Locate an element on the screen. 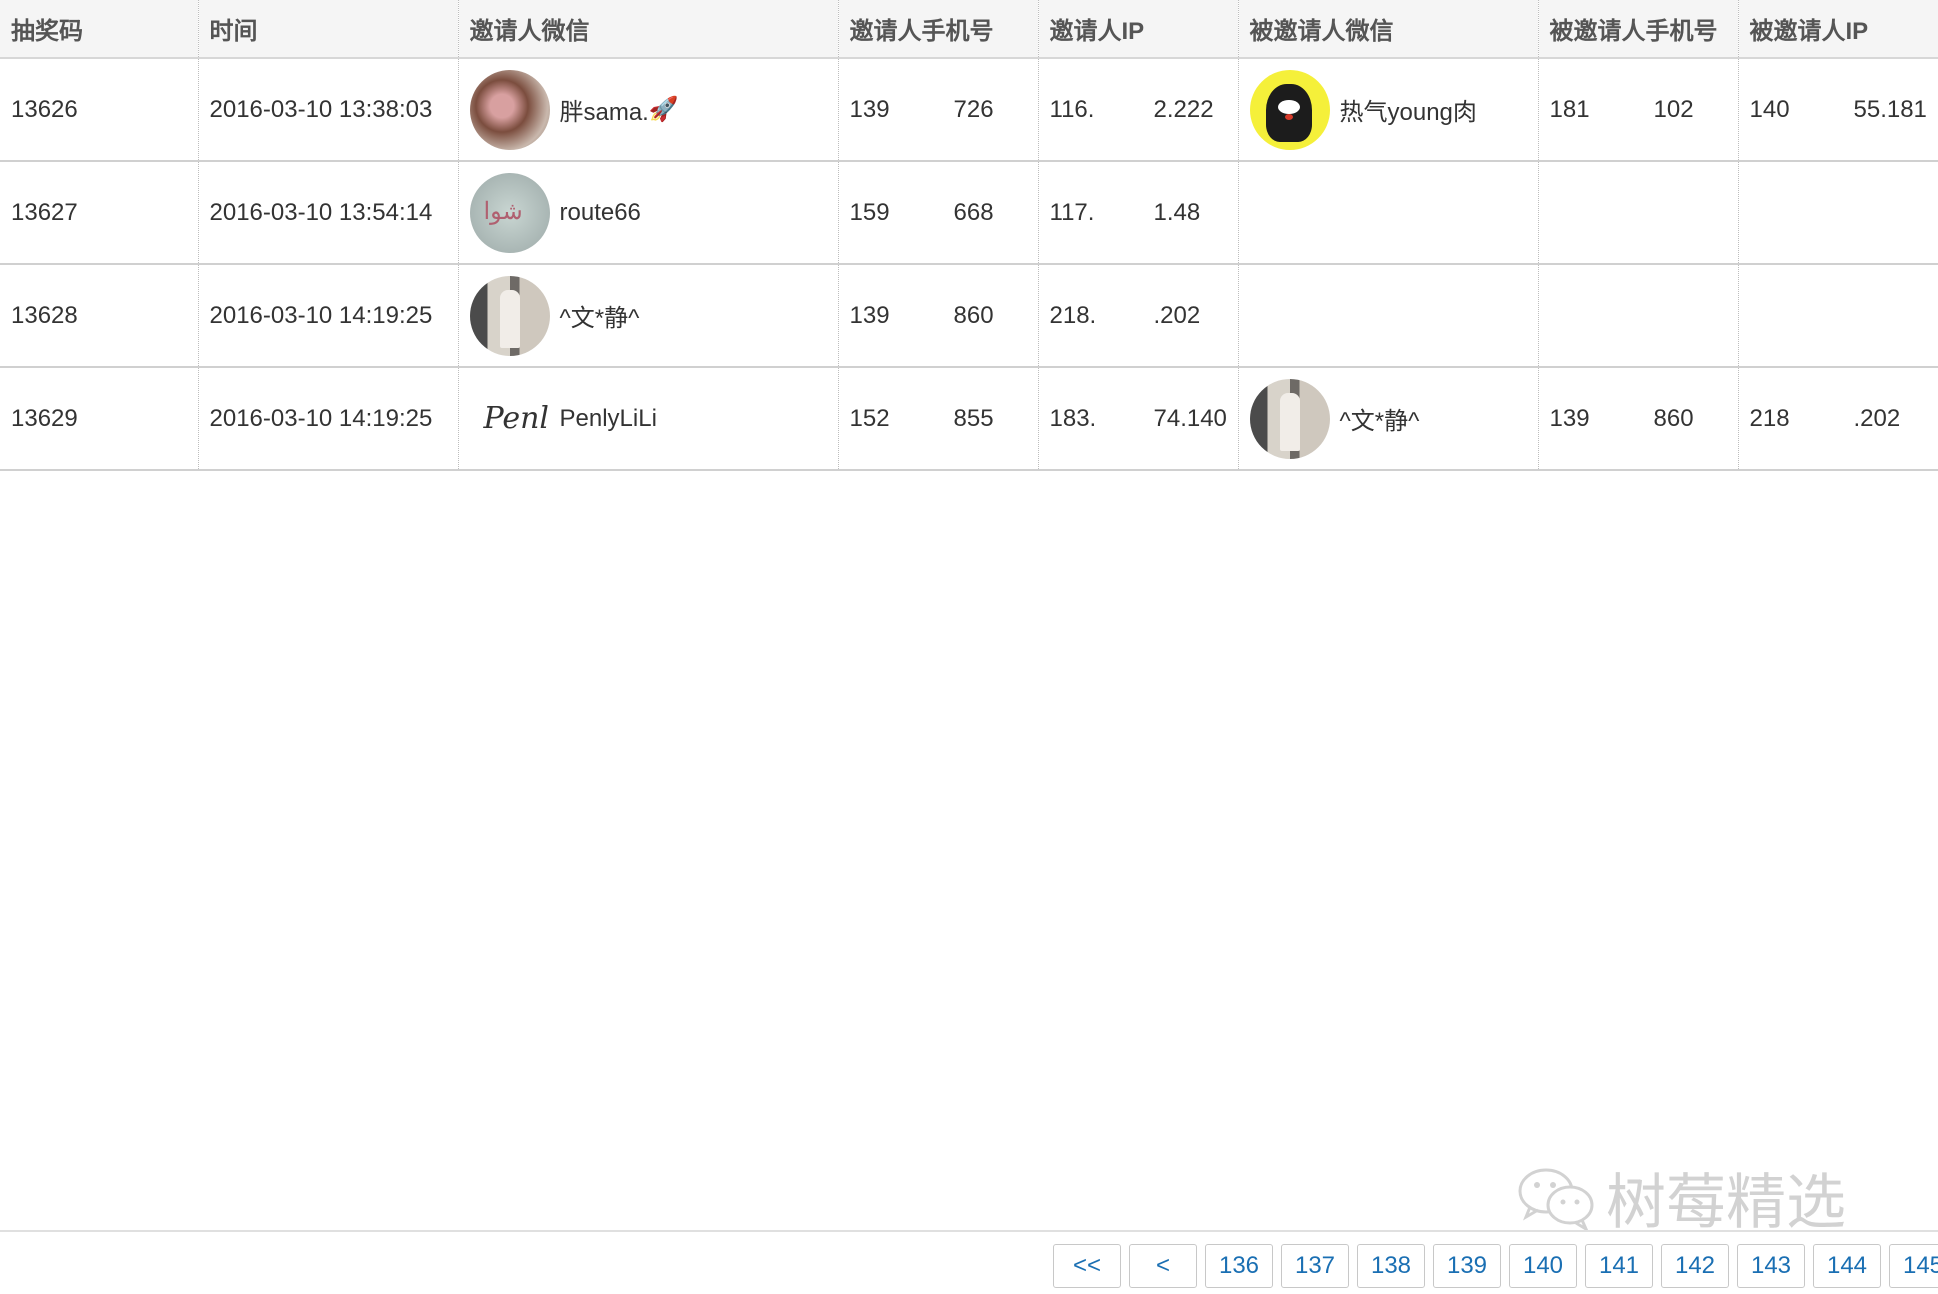  ip-prefix: 116. is located at coordinates (1072, 109).